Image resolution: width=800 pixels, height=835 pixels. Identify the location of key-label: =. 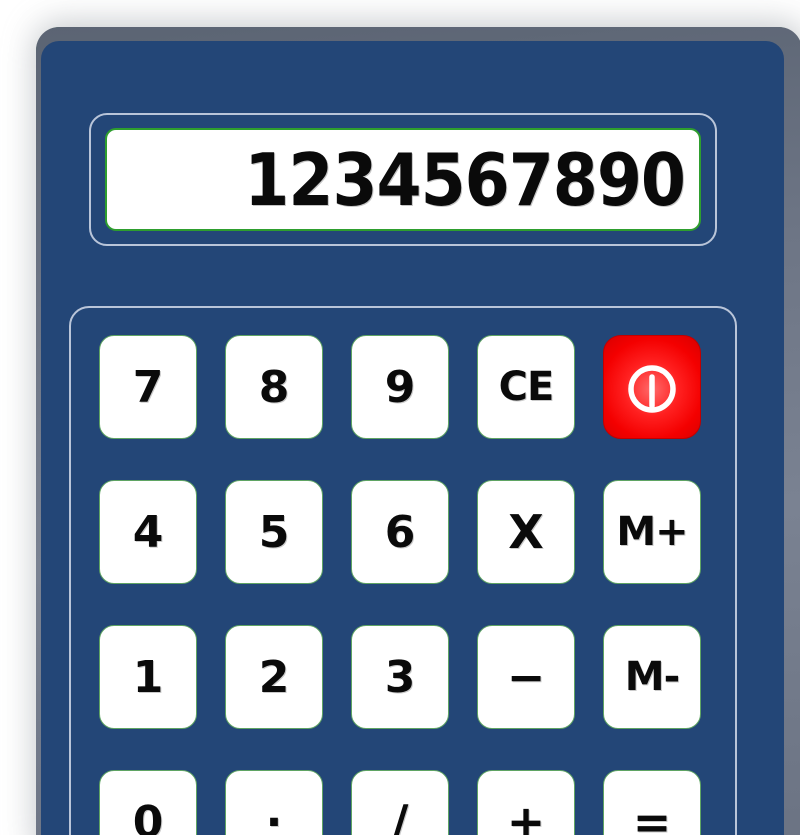
(652, 815).